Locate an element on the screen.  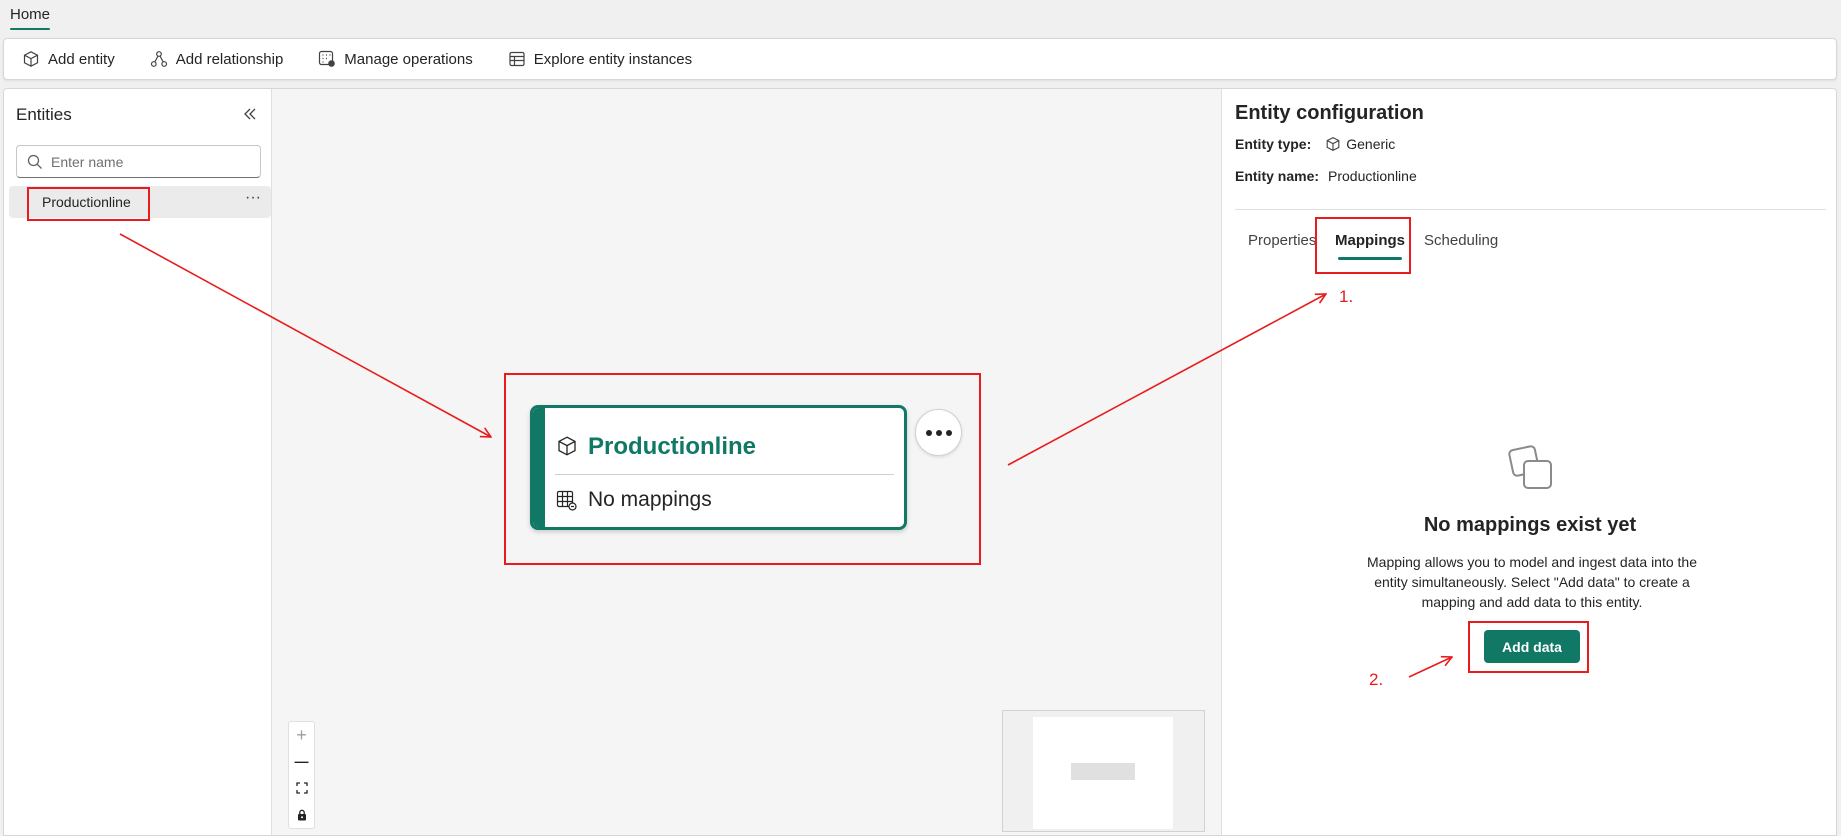
annotation-step-1: 1. is located at coordinates (1346, 296).